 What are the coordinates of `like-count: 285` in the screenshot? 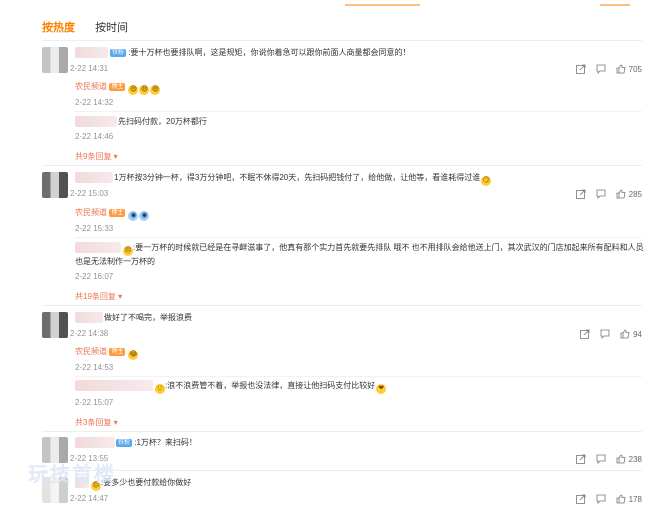 It's located at (635, 194).